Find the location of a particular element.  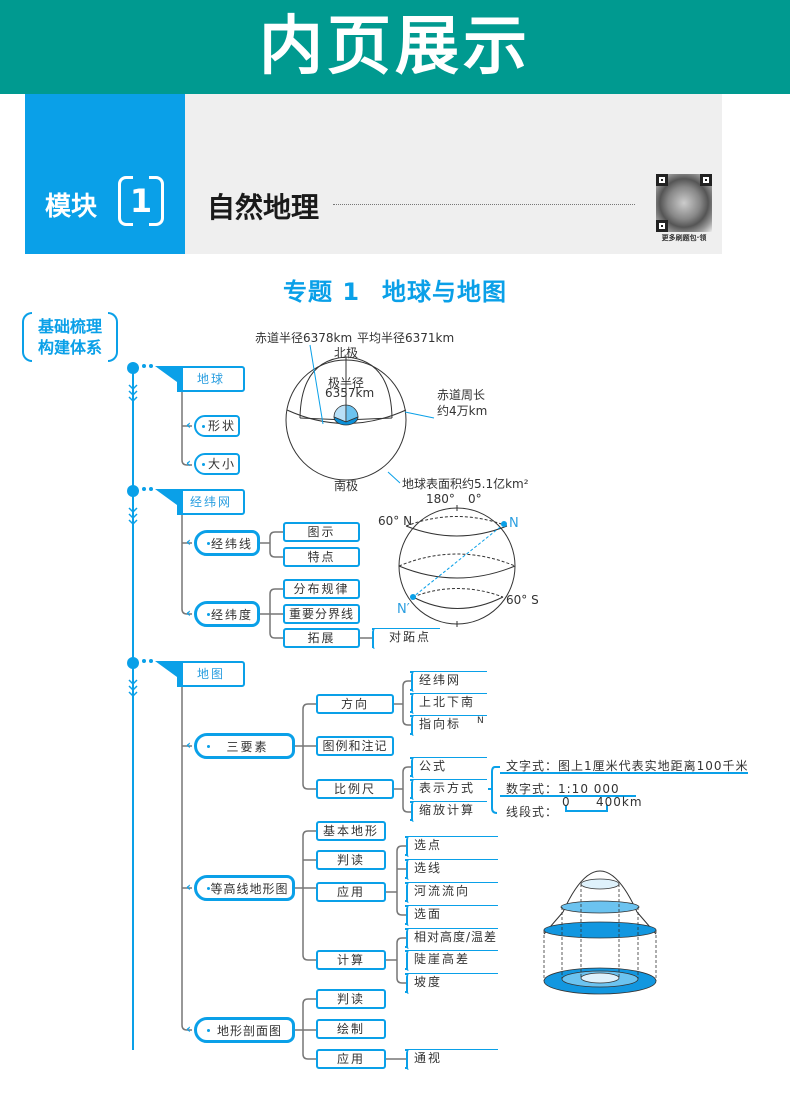

globe-diagram is located at coordinates (457, 566).